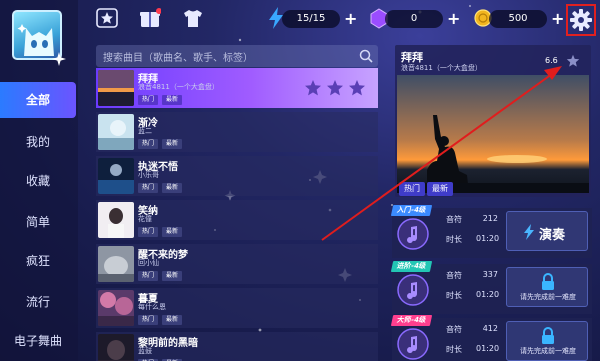 This screenshot has height=361, width=600. I want to click on difficulty-card-master: 大师-4级 音符 412 时长 01:20 请先完成前一难度, so click(491, 338).